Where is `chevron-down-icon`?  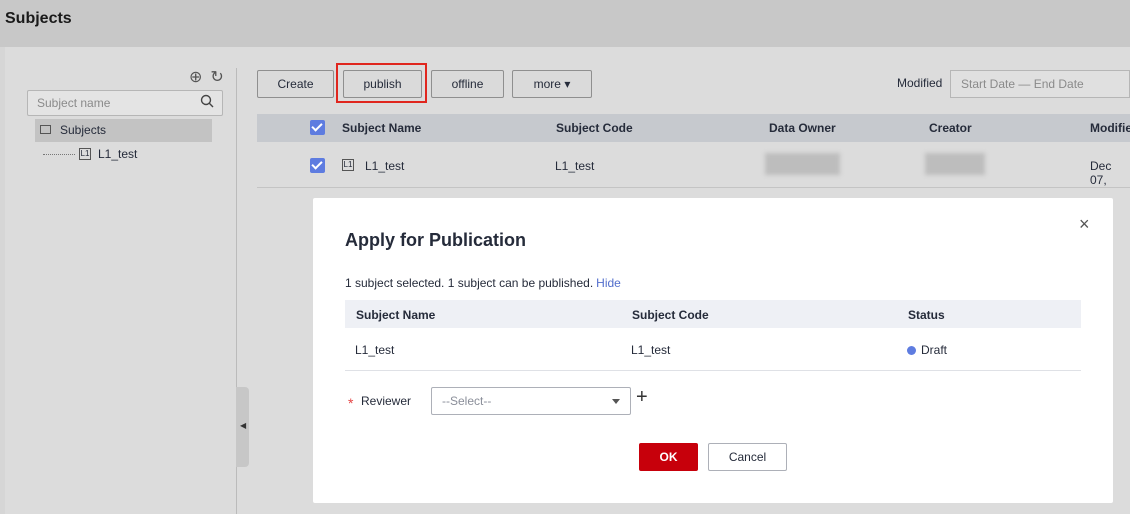 chevron-down-icon is located at coordinates (616, 401).